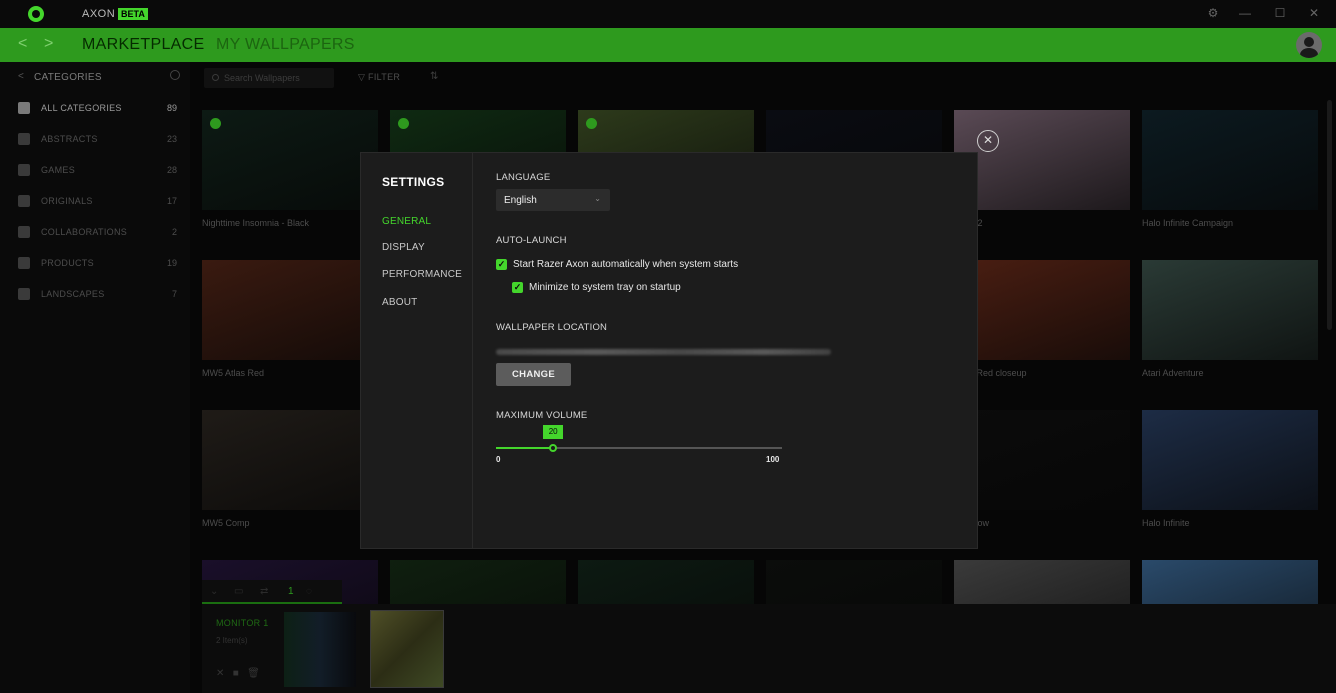  I want to click on search-input, so click(276, 78).